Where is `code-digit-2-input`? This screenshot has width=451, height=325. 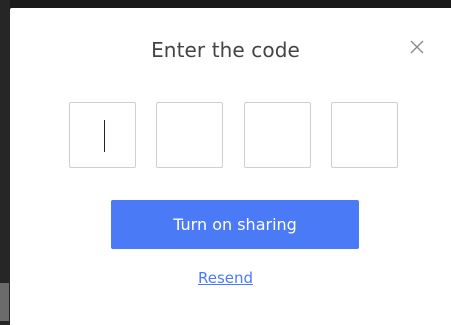 code-digit-2-input is located at coordinates (189, 135).